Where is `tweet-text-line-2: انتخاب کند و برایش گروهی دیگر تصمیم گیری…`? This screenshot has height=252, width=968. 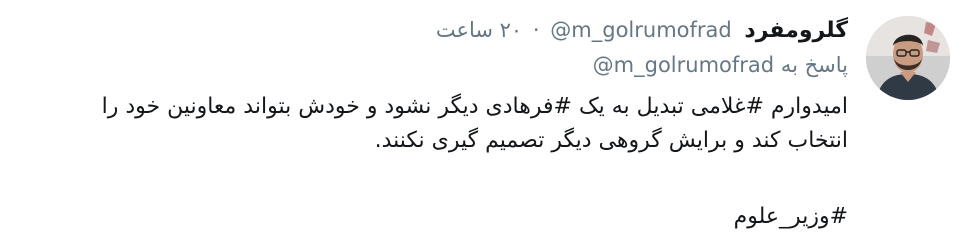 tweet-text-line-2: انتخاب کند و برایش گروهی دیگر تصمیم گیری… is located at coordinates (611, 140).